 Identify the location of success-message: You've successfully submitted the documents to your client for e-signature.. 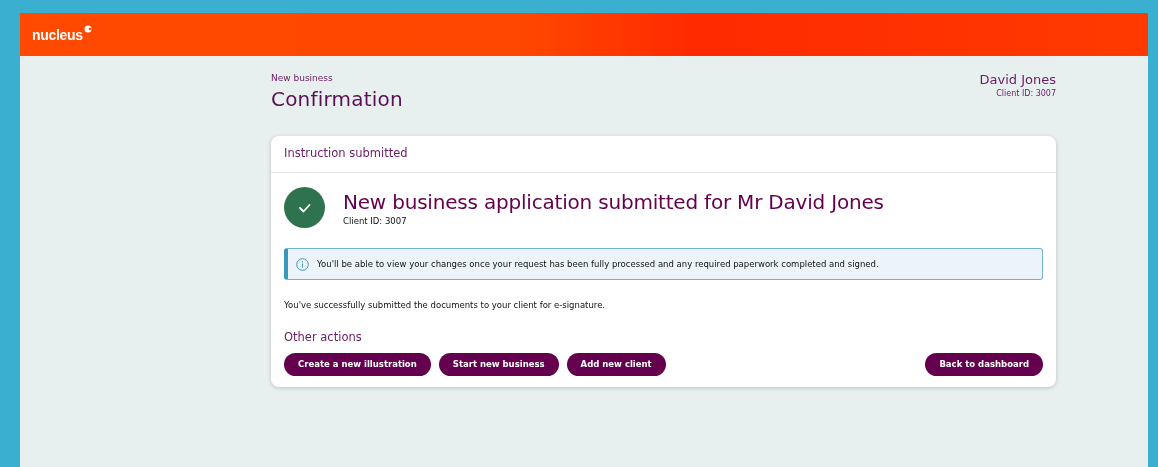
(445, 305).